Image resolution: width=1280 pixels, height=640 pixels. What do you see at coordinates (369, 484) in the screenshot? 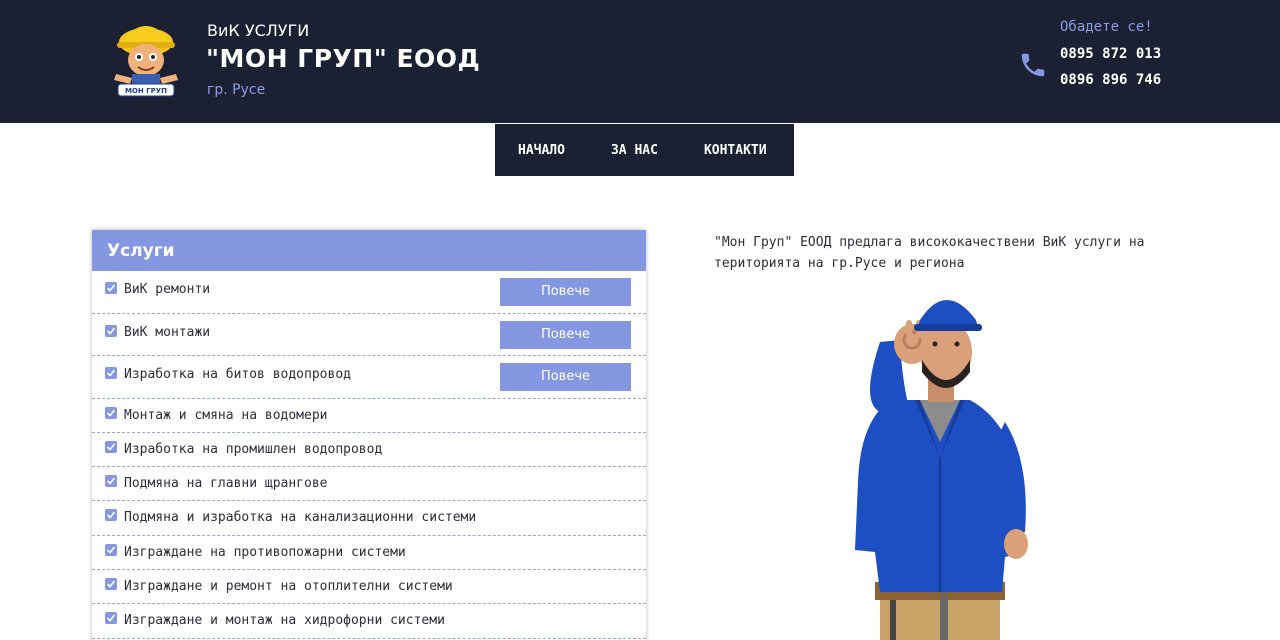
I see `service-row: Подмяна на главни щрангове` at bounding box center [369, 484].